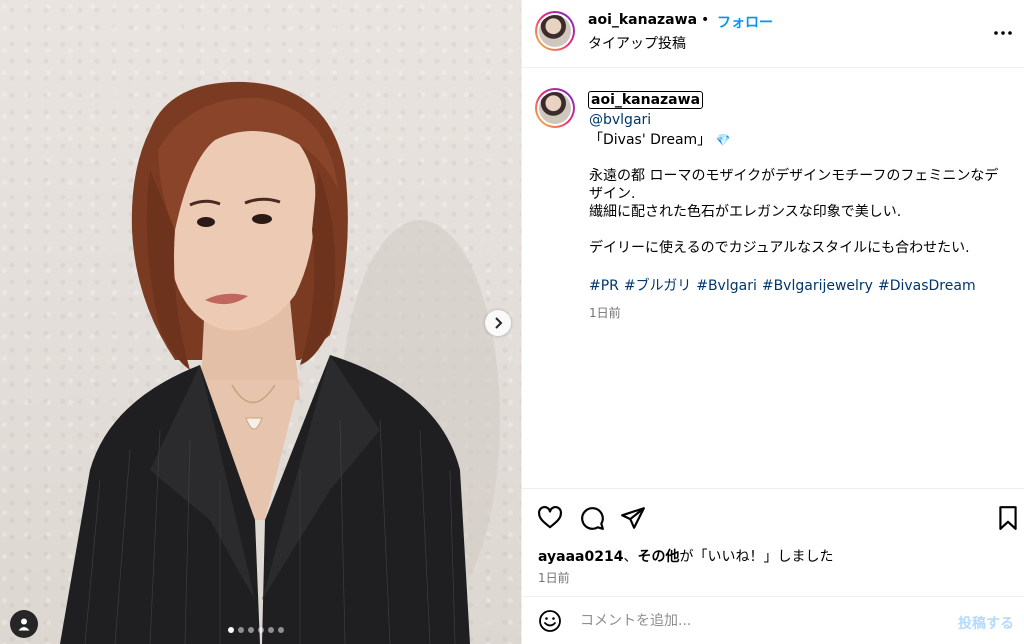  What do you see at coordinates (642, 20) in the screenshot?
I see `header-username: aoi_kanazawa` at bounding box center [642, 20].